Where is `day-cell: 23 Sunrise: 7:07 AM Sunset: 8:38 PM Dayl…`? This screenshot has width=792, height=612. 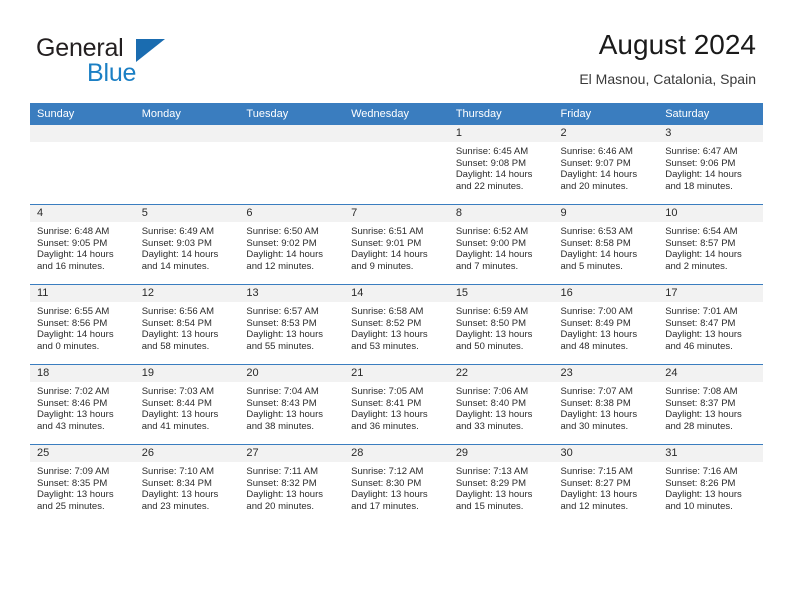 day-cell: 23 Sunrise: 7:07 AM Sunset: 8:38 PM Dayl… is located at coordinates (606, 404).